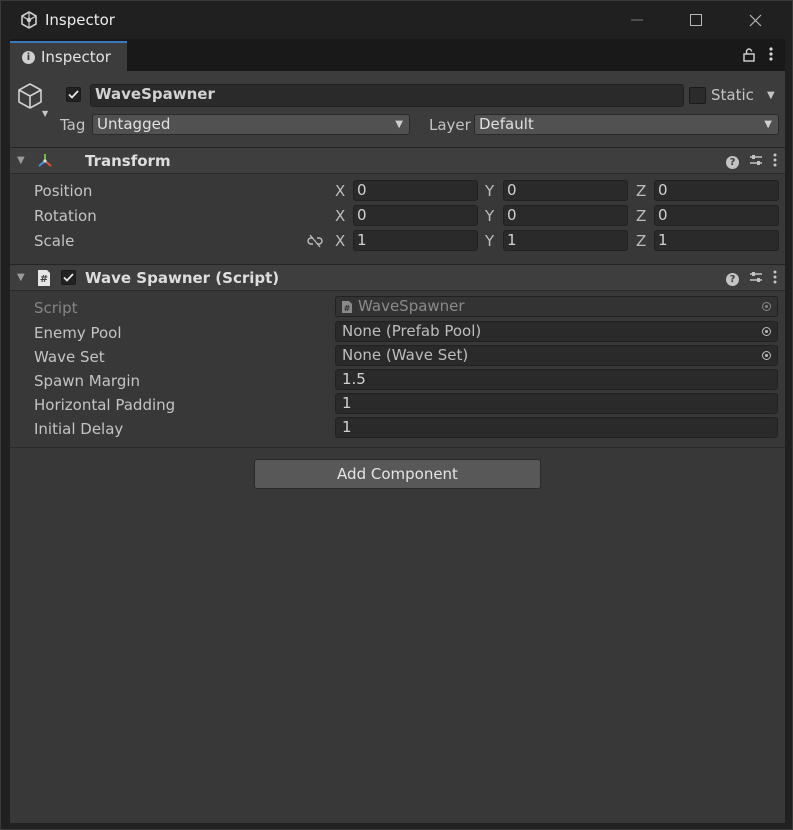  I want to click on minimize-button, so click(637, 20).